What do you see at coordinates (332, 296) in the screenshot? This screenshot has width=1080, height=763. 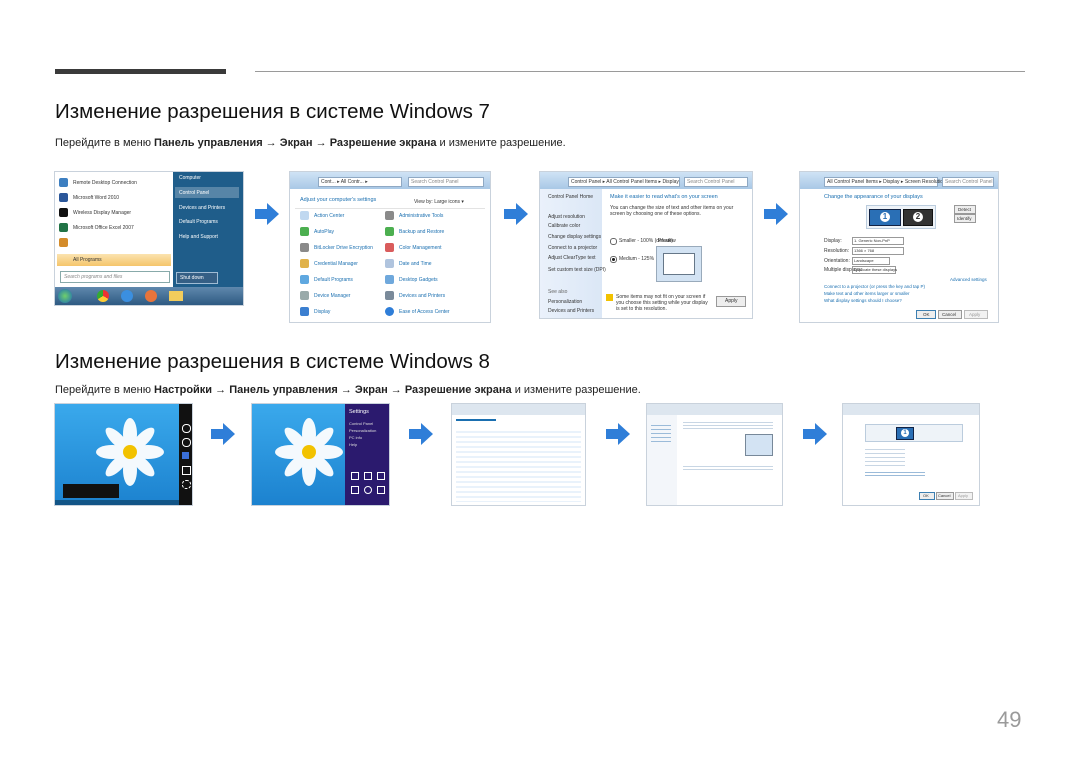 I see `cp-item: Device Manager` at bounding box center [332, 296].